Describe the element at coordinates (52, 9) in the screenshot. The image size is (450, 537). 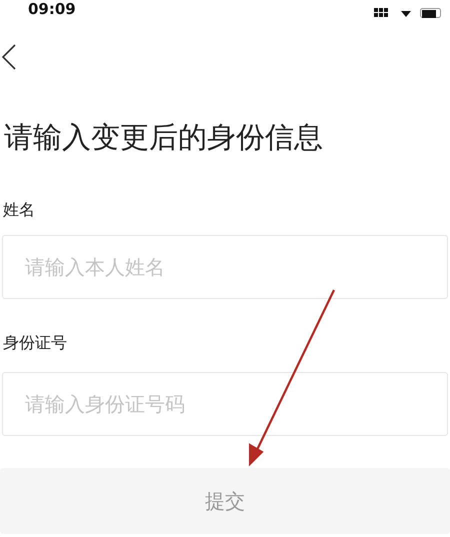
I see `status-time: 09:09` at that location.